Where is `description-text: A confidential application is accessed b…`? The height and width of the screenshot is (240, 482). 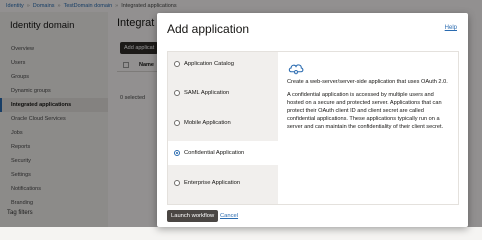
description-text: A confidential application is accessed b… is located at coordinates (365, 110).